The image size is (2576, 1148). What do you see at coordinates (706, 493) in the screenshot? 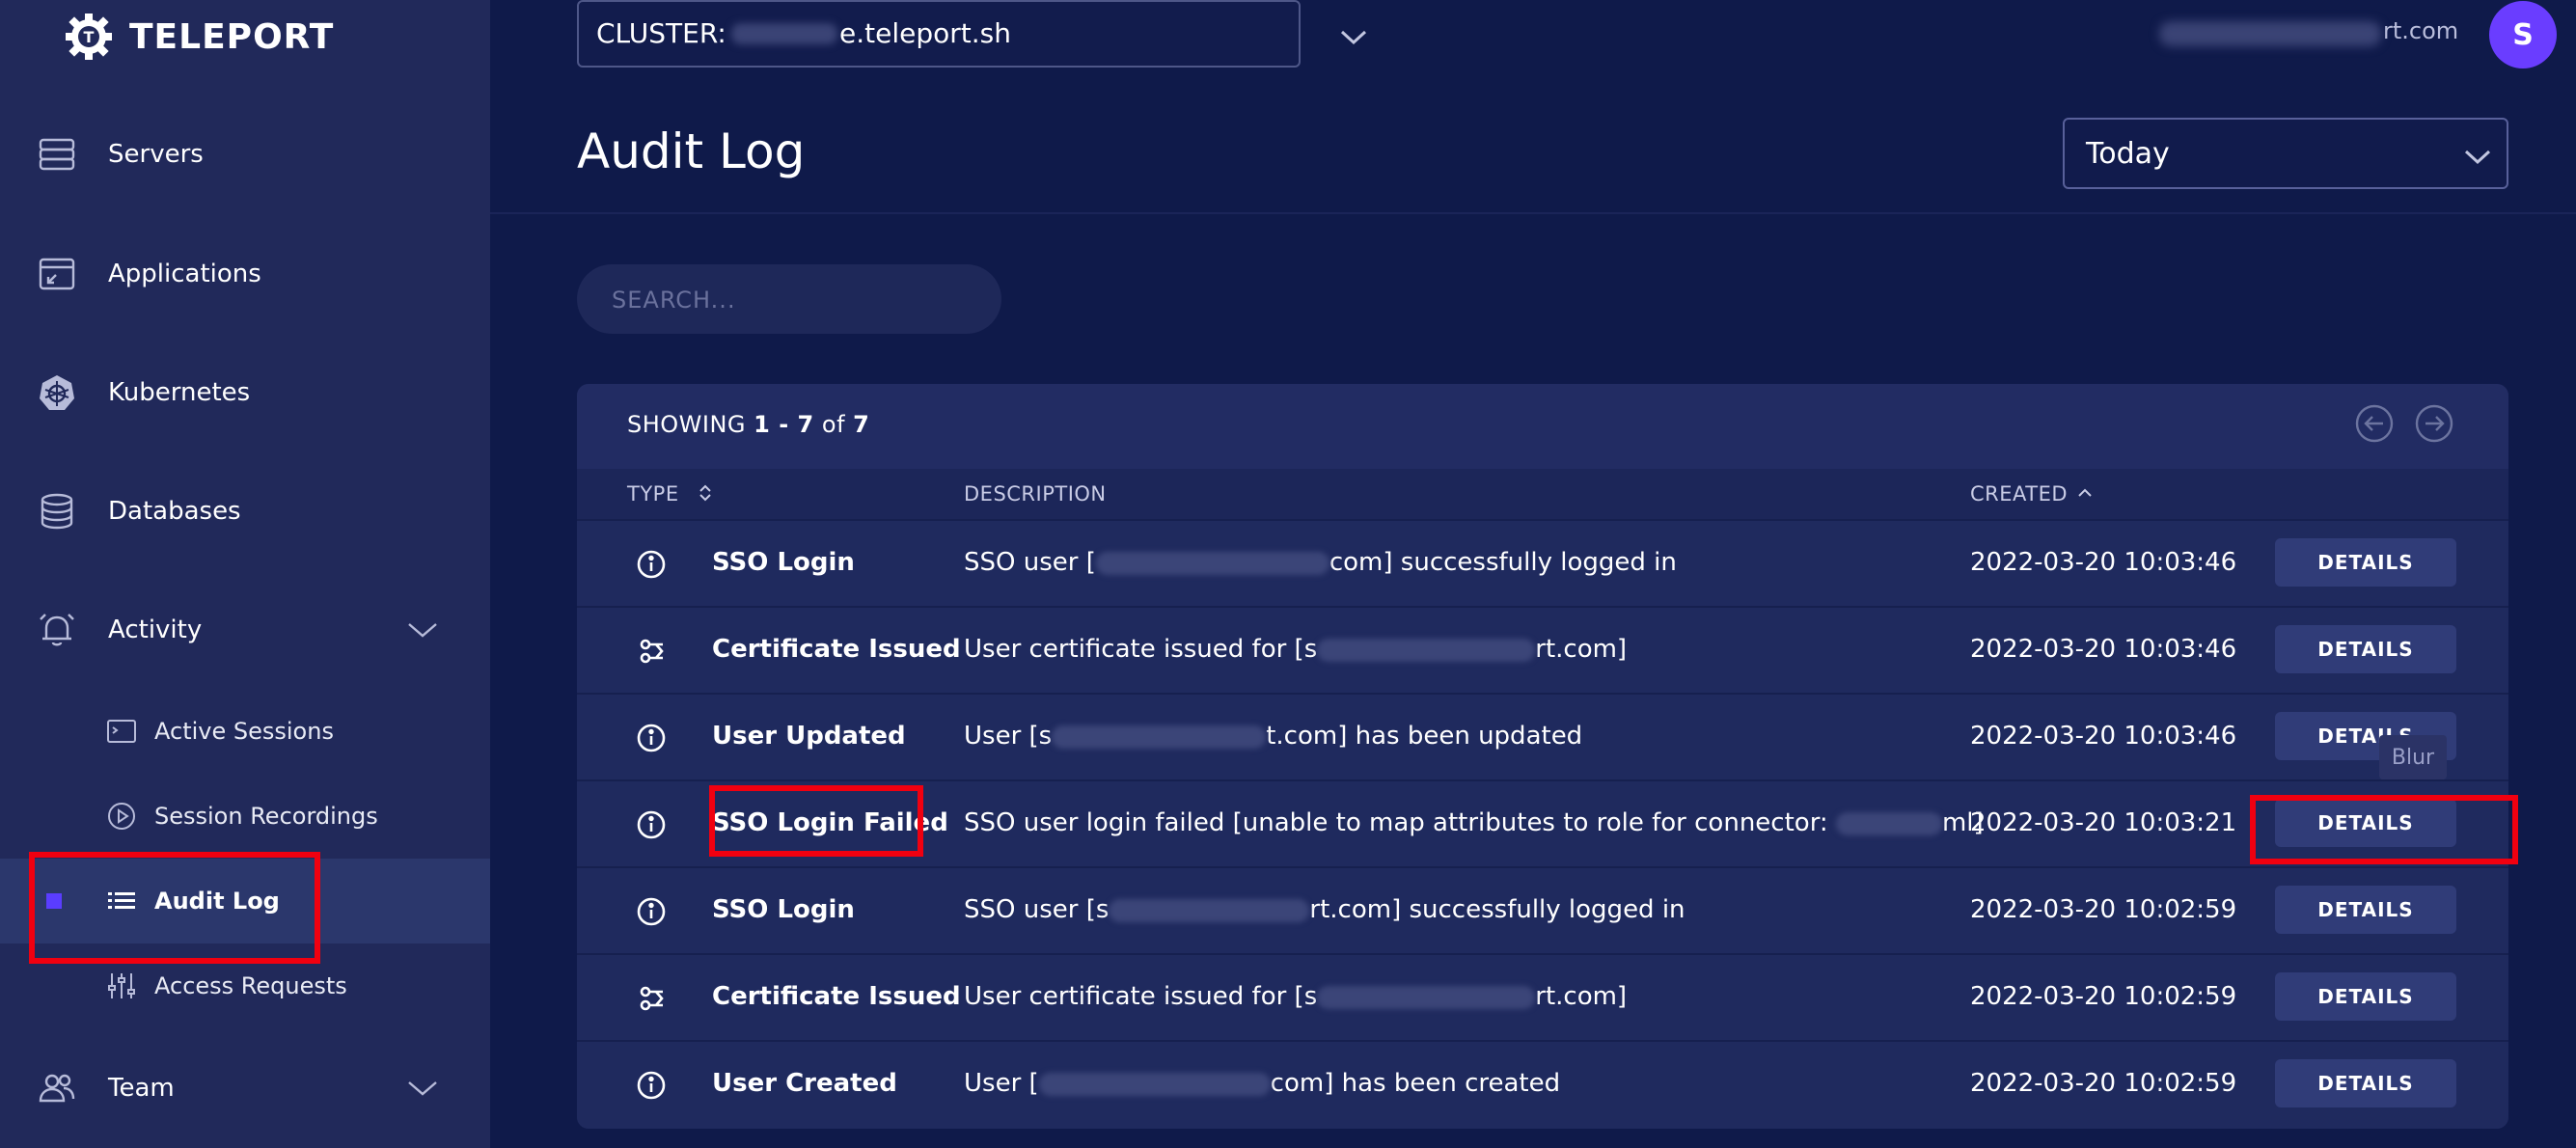
I see `sort-icon` at bounding box center [706, 493].